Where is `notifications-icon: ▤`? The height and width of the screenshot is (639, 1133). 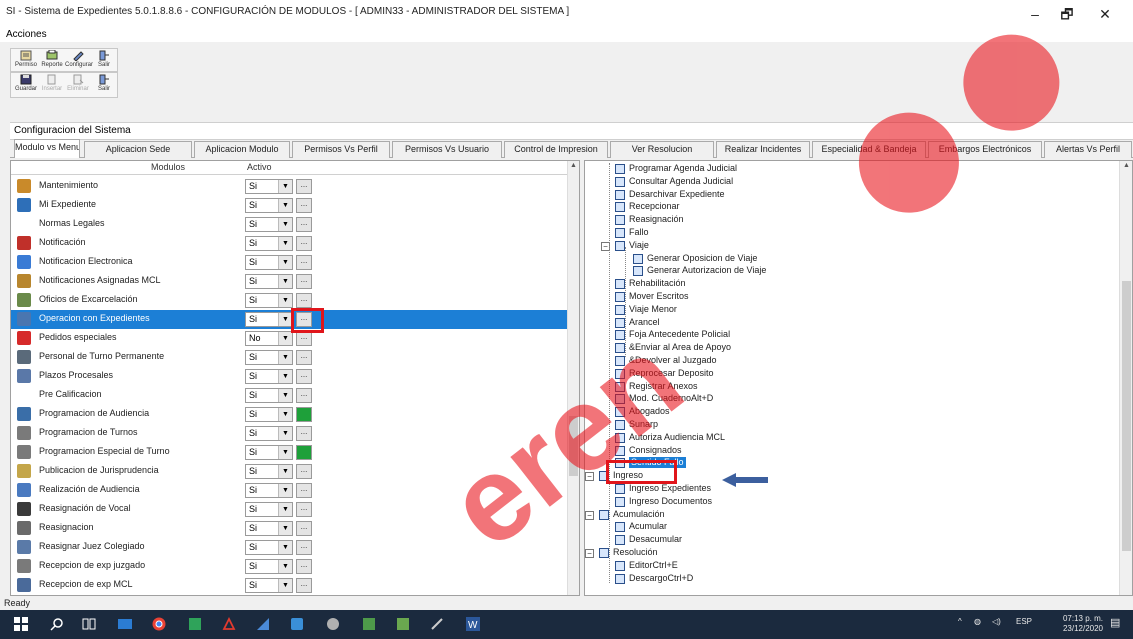
notifications-icon: ▤ is located at coordinates (1115, 622).